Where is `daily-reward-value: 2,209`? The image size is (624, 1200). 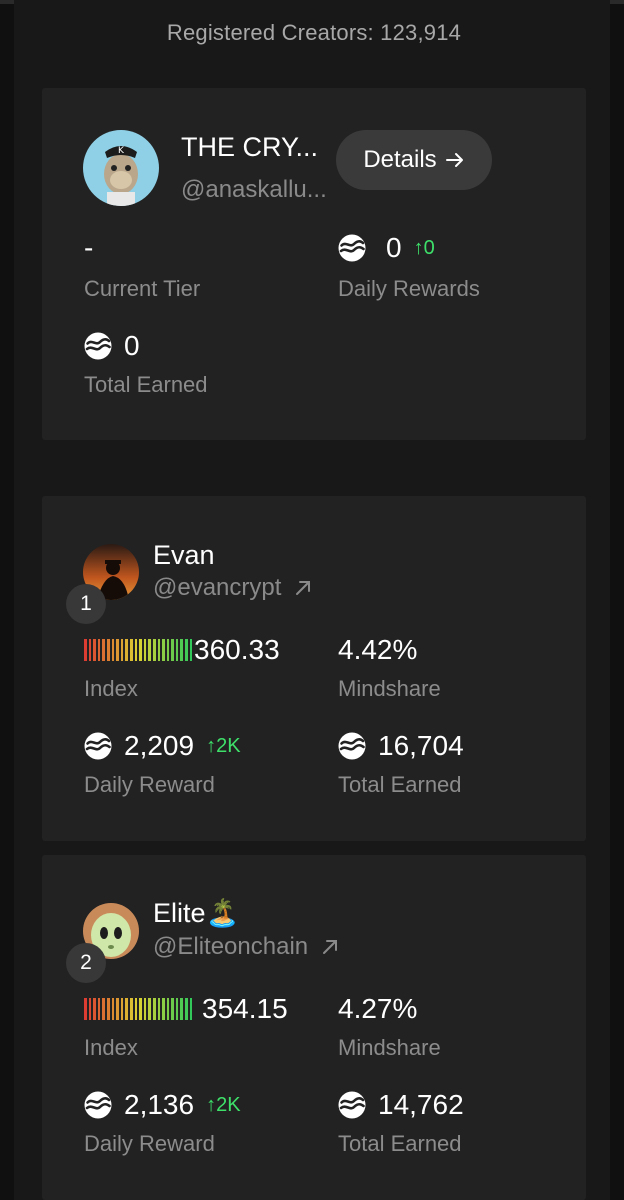 daily-reward-value: 2,209 is located at coordinates (159, 745).